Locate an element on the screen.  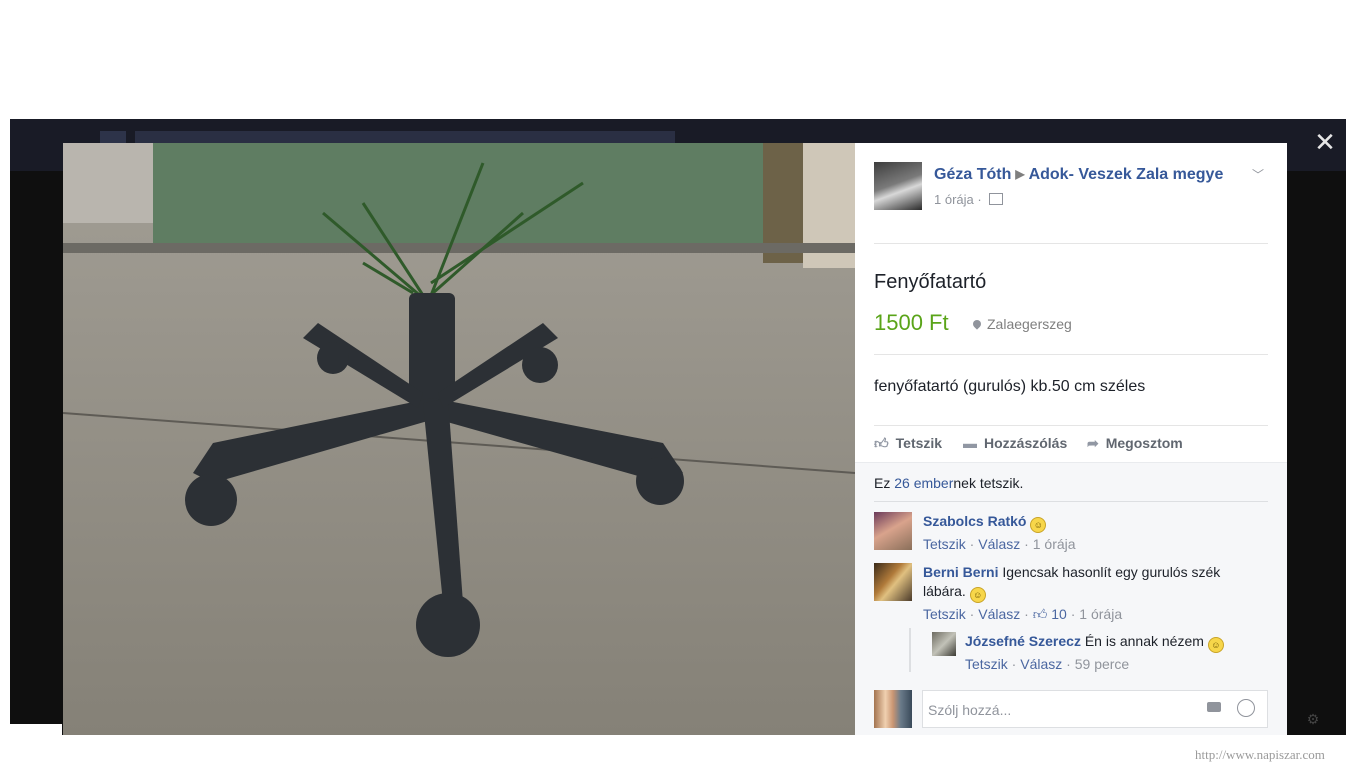
reply-links: Tetszik · Válasz · 59 perce is located at coordinates (1047, 664).